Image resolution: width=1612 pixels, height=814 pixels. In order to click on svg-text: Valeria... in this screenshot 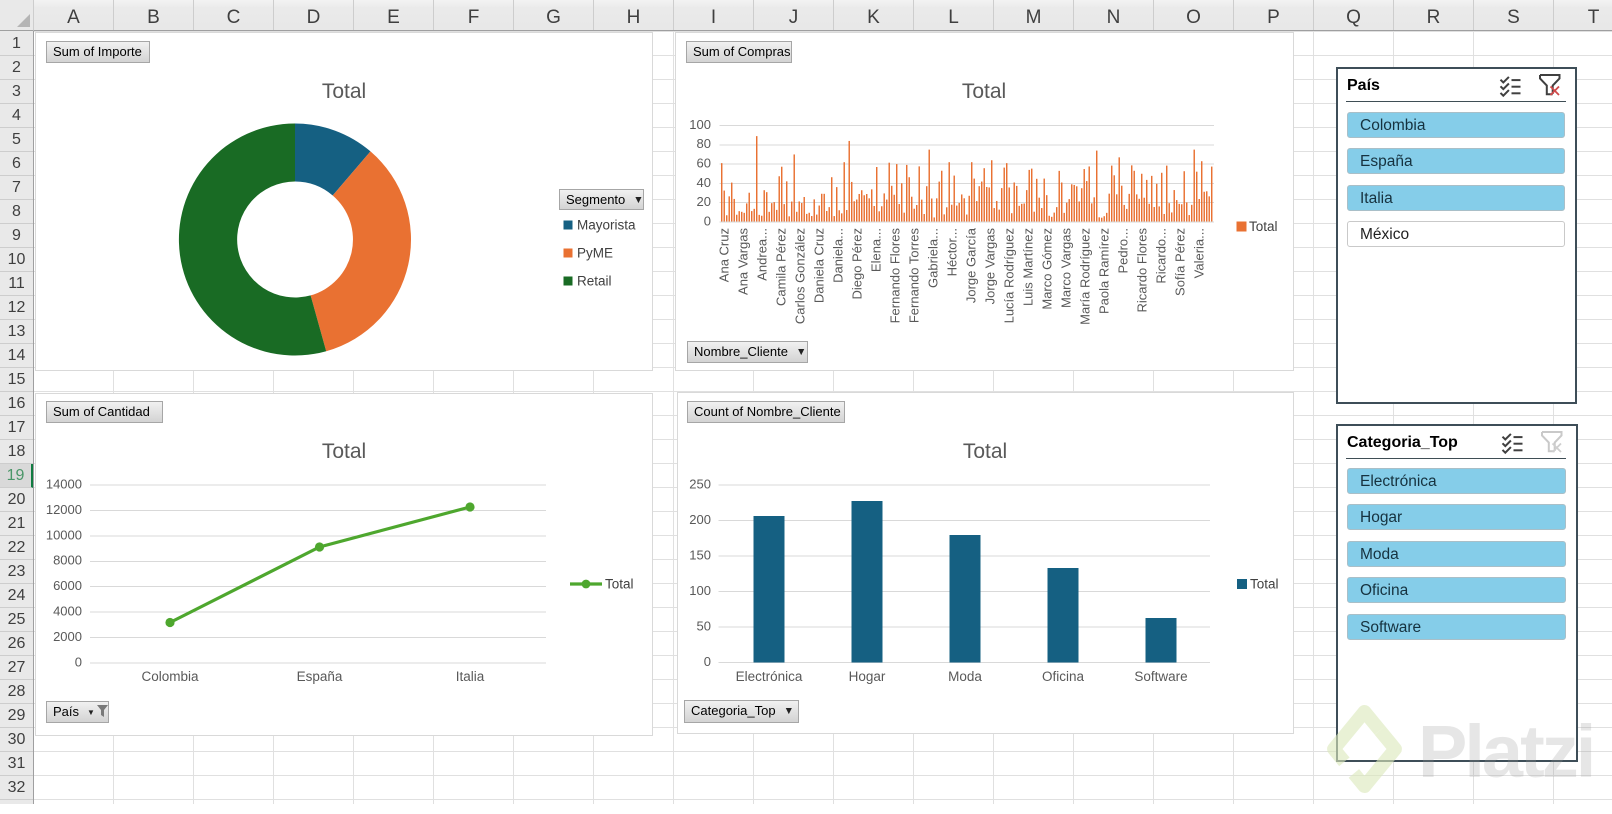, I will do `click(1198, 253)`.